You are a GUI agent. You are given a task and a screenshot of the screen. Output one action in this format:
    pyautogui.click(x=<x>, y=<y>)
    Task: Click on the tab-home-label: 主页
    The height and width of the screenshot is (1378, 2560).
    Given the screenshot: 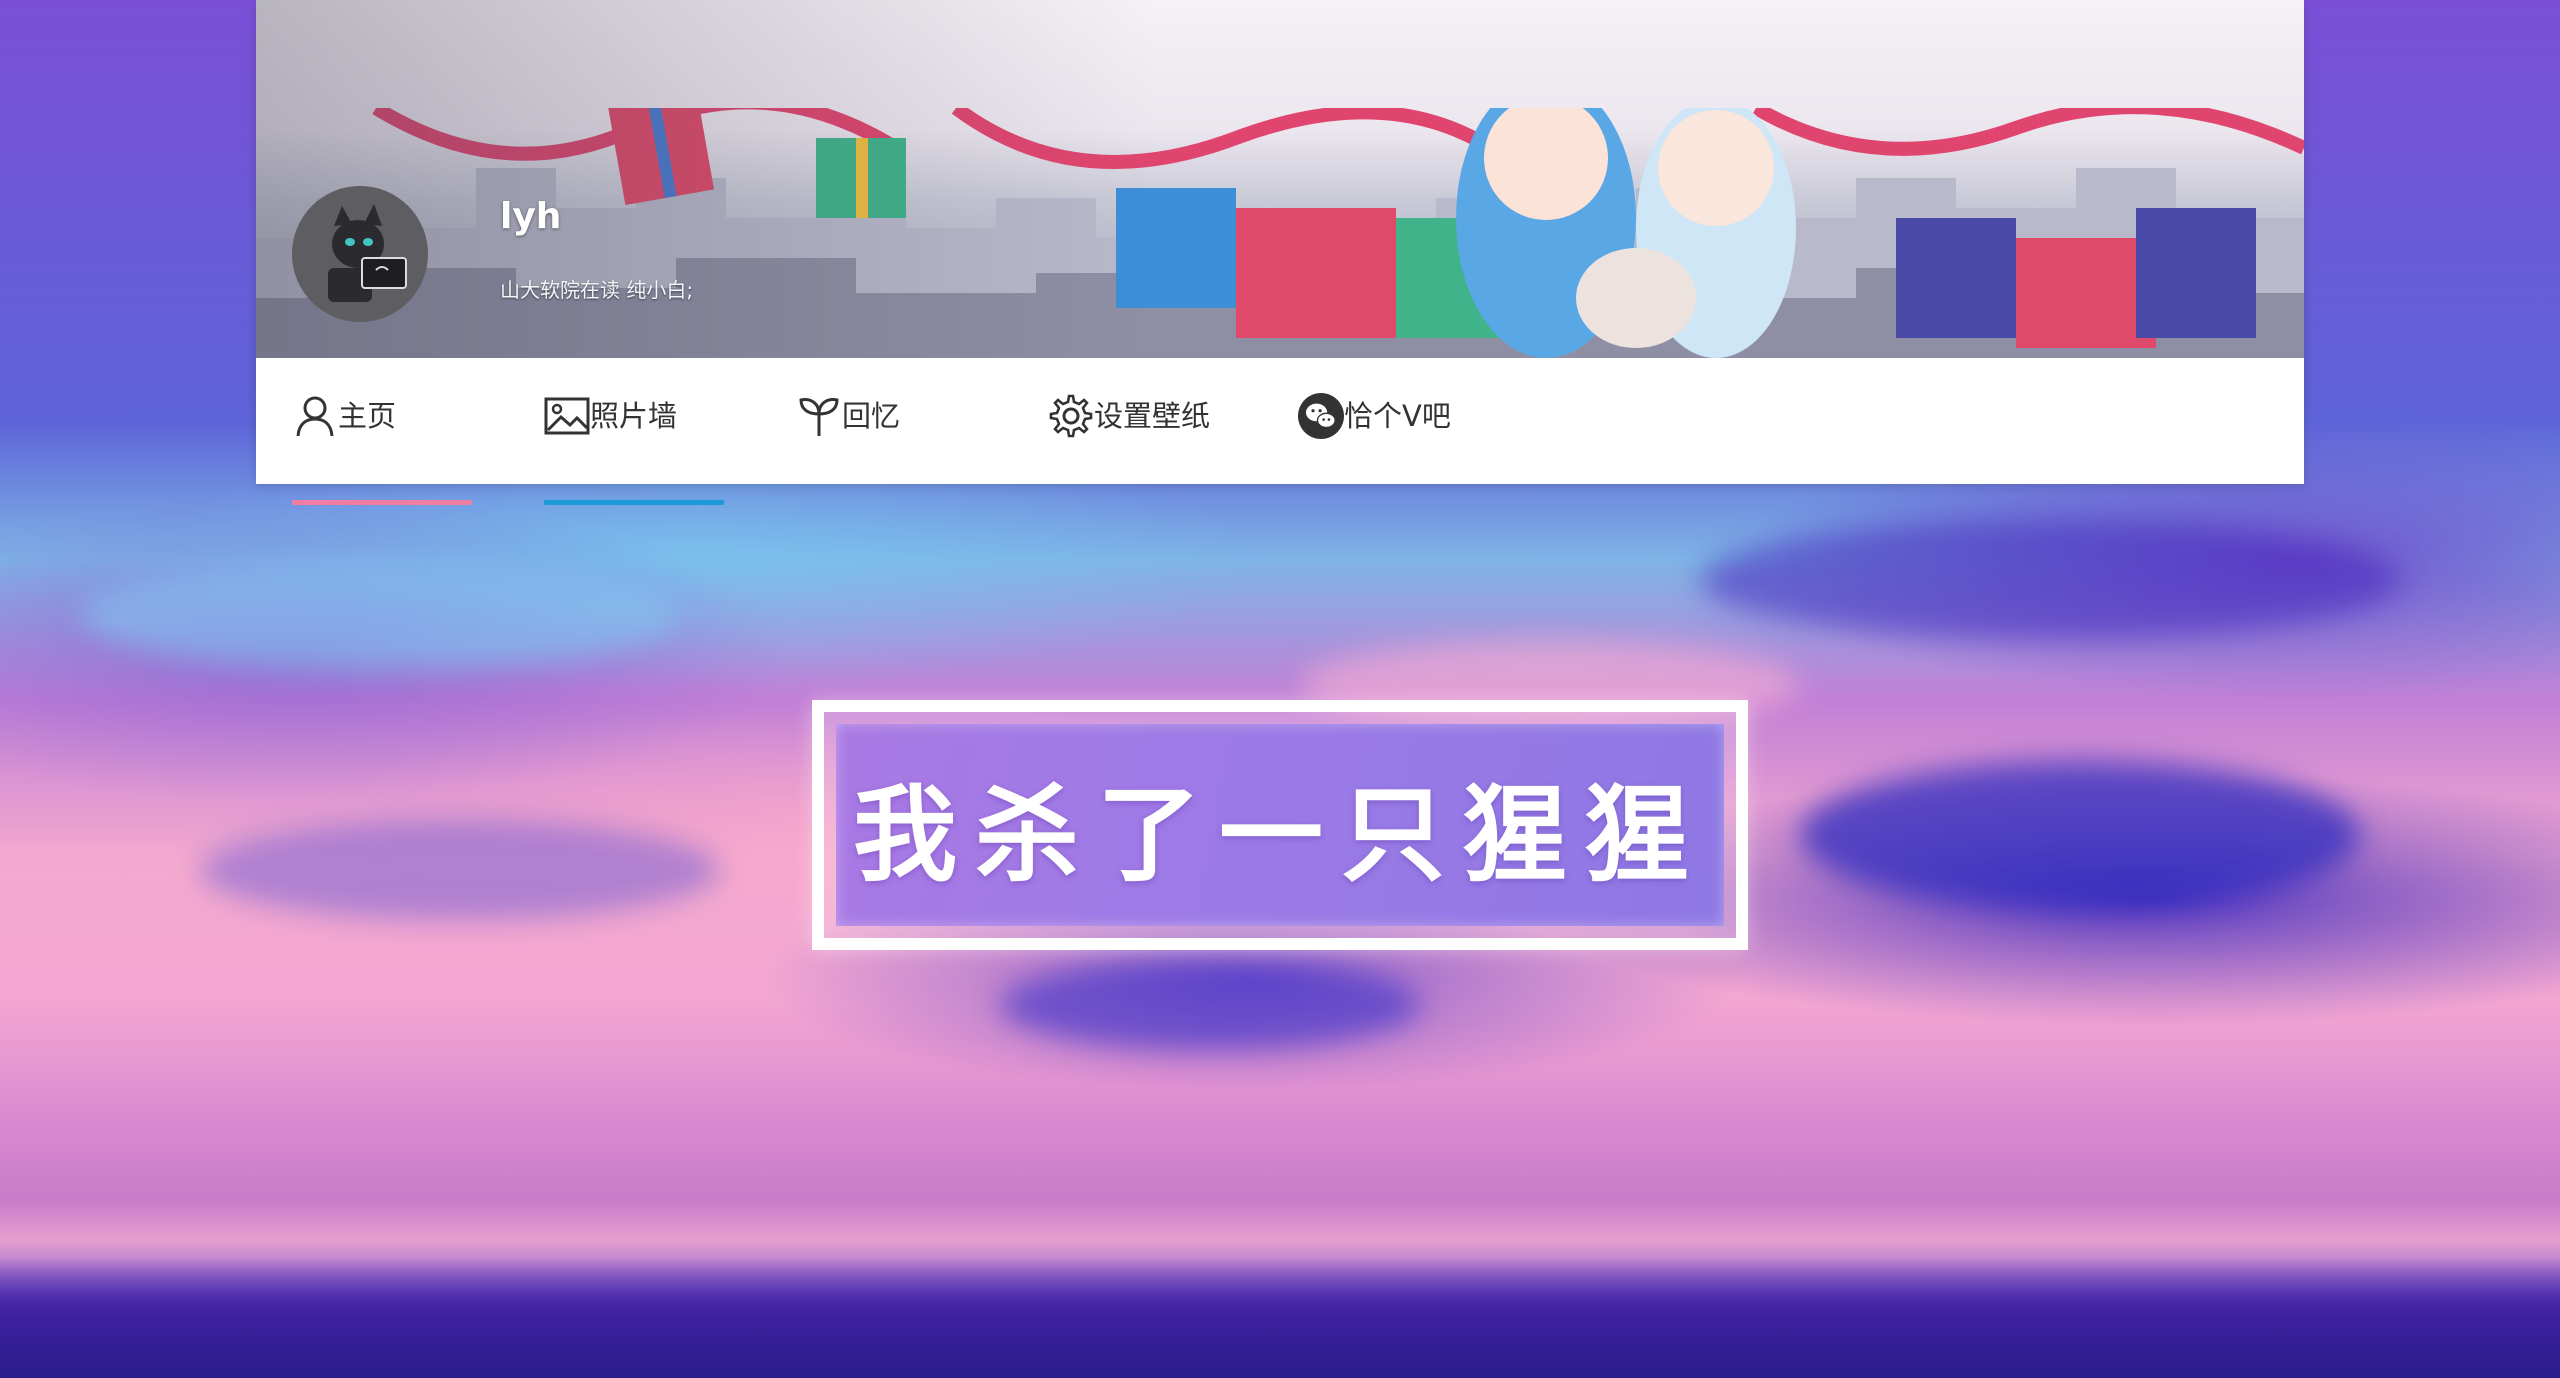 What is the action you would take?
    pyautogui.click(x=367, y=416)
    